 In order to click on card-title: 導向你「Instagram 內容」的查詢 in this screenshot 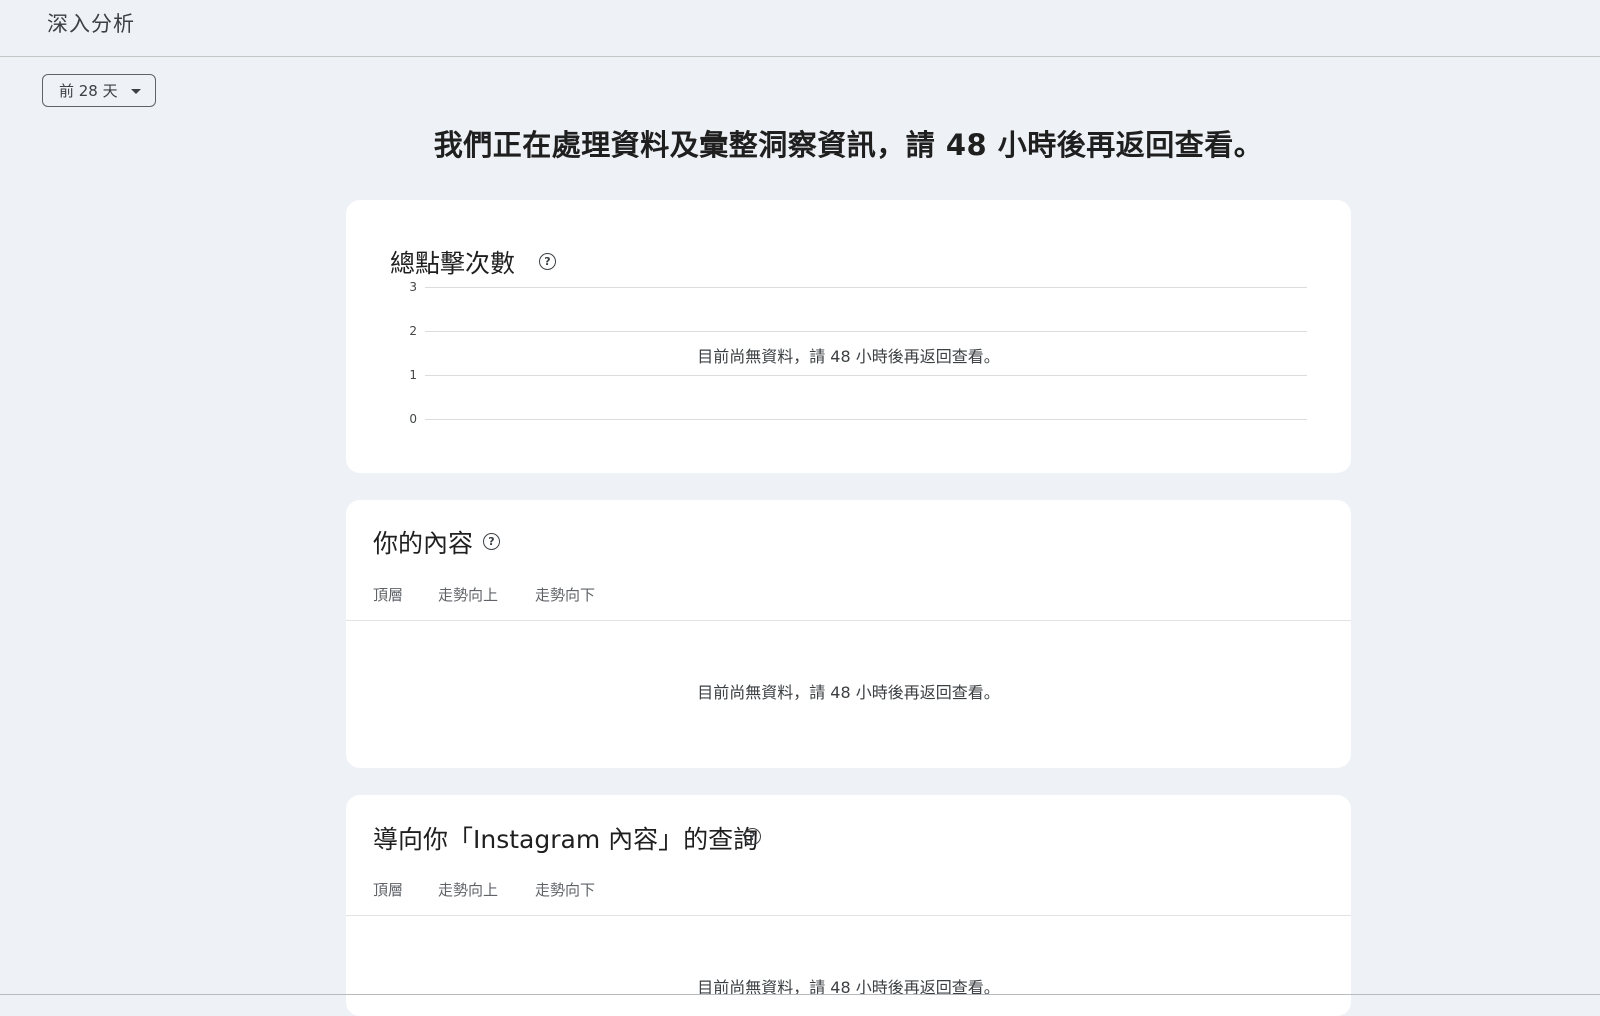, I will do `click(566, 839)`.